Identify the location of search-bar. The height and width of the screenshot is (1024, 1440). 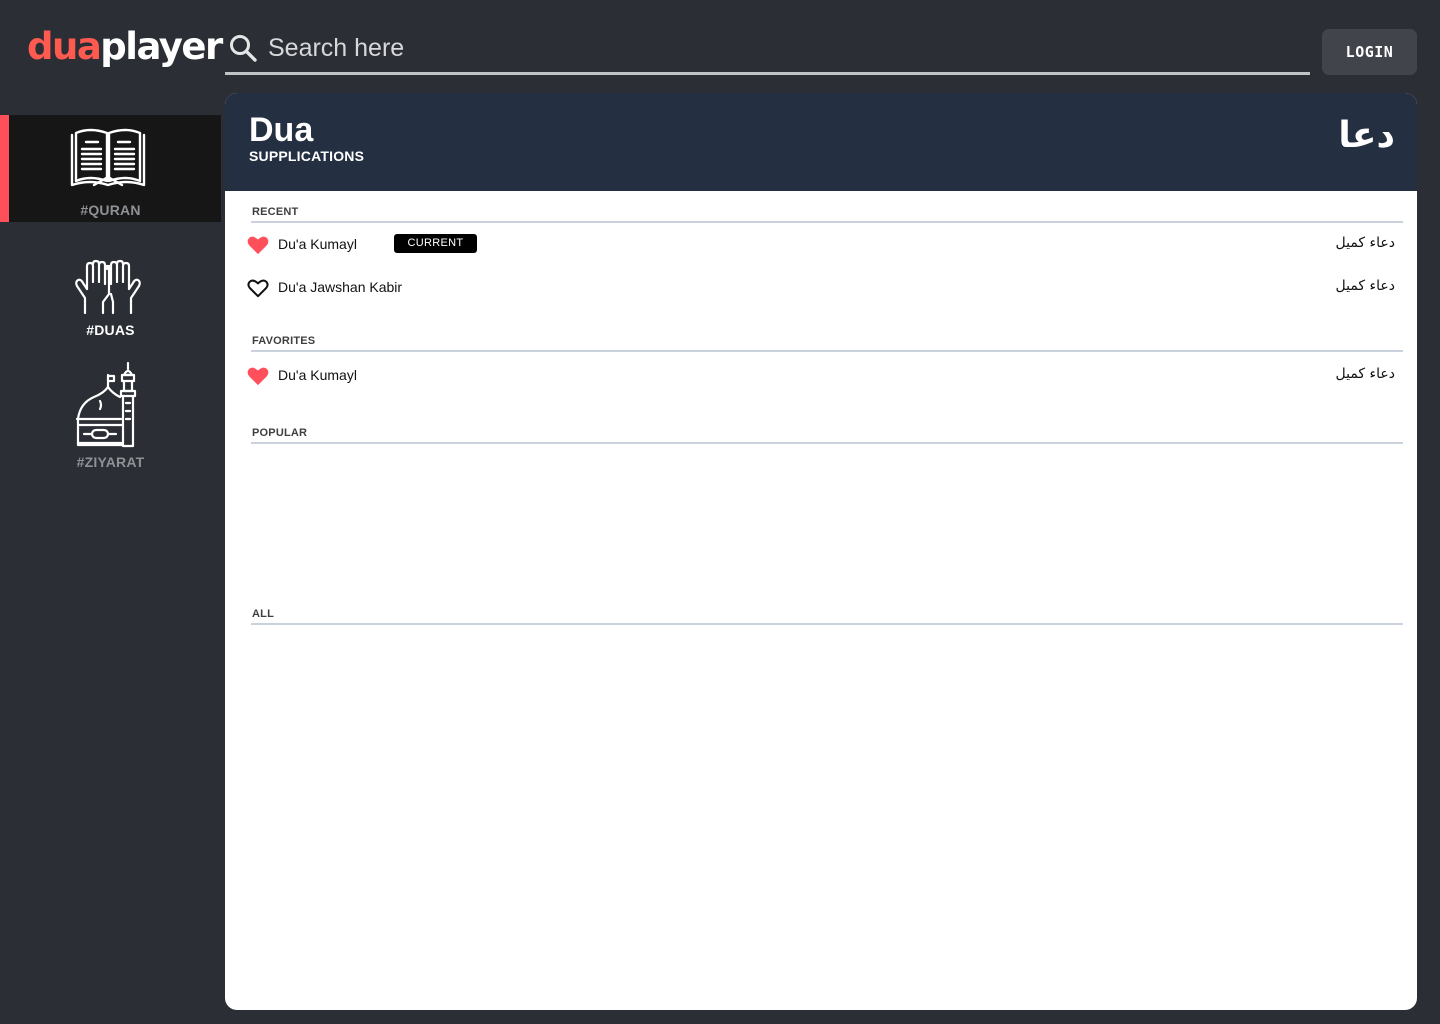
(767, 49).